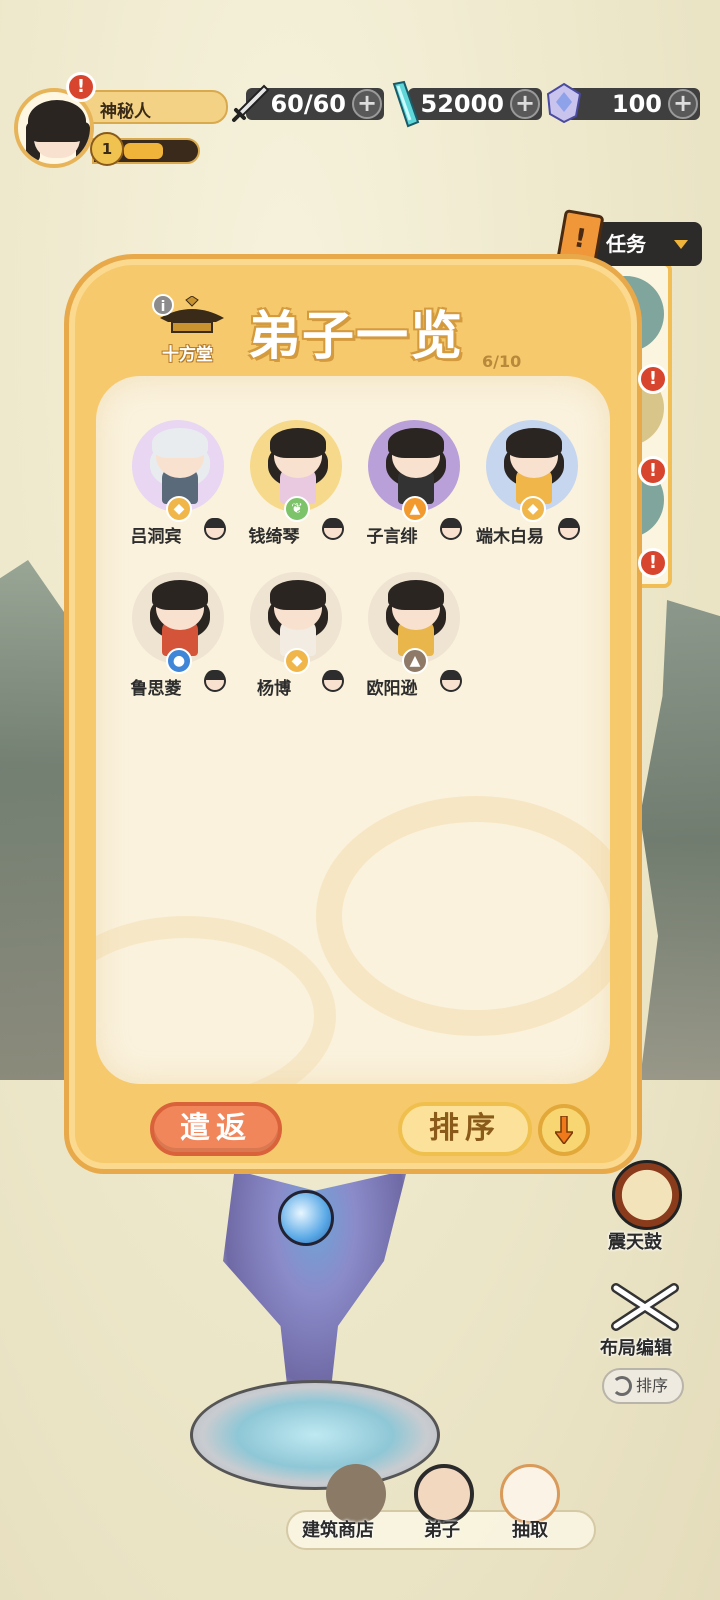 This screenshot has height=1600, width=720. Describe the element at coordinates (81, 87) in the screenshot. I see `avatar-alert-icon: !` at that location.